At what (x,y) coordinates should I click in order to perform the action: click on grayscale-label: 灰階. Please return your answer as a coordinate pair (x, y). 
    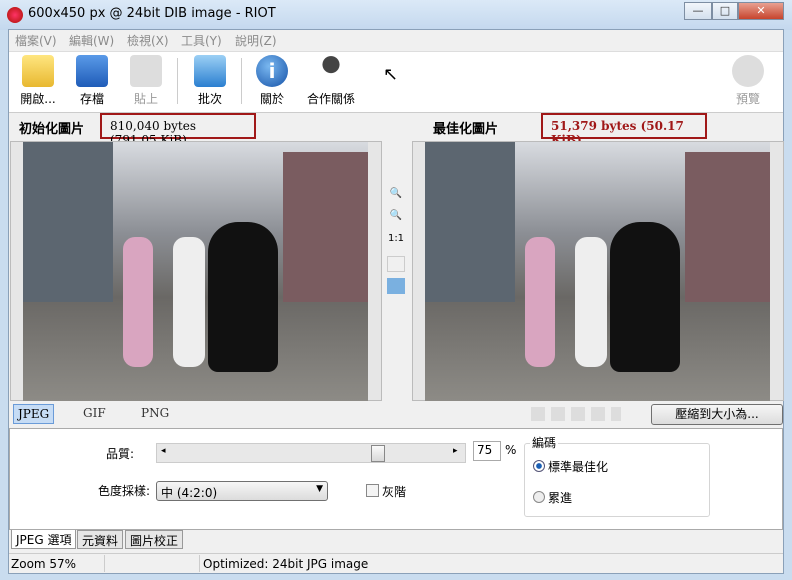
    Looking at the image, I should click on (394, 492).